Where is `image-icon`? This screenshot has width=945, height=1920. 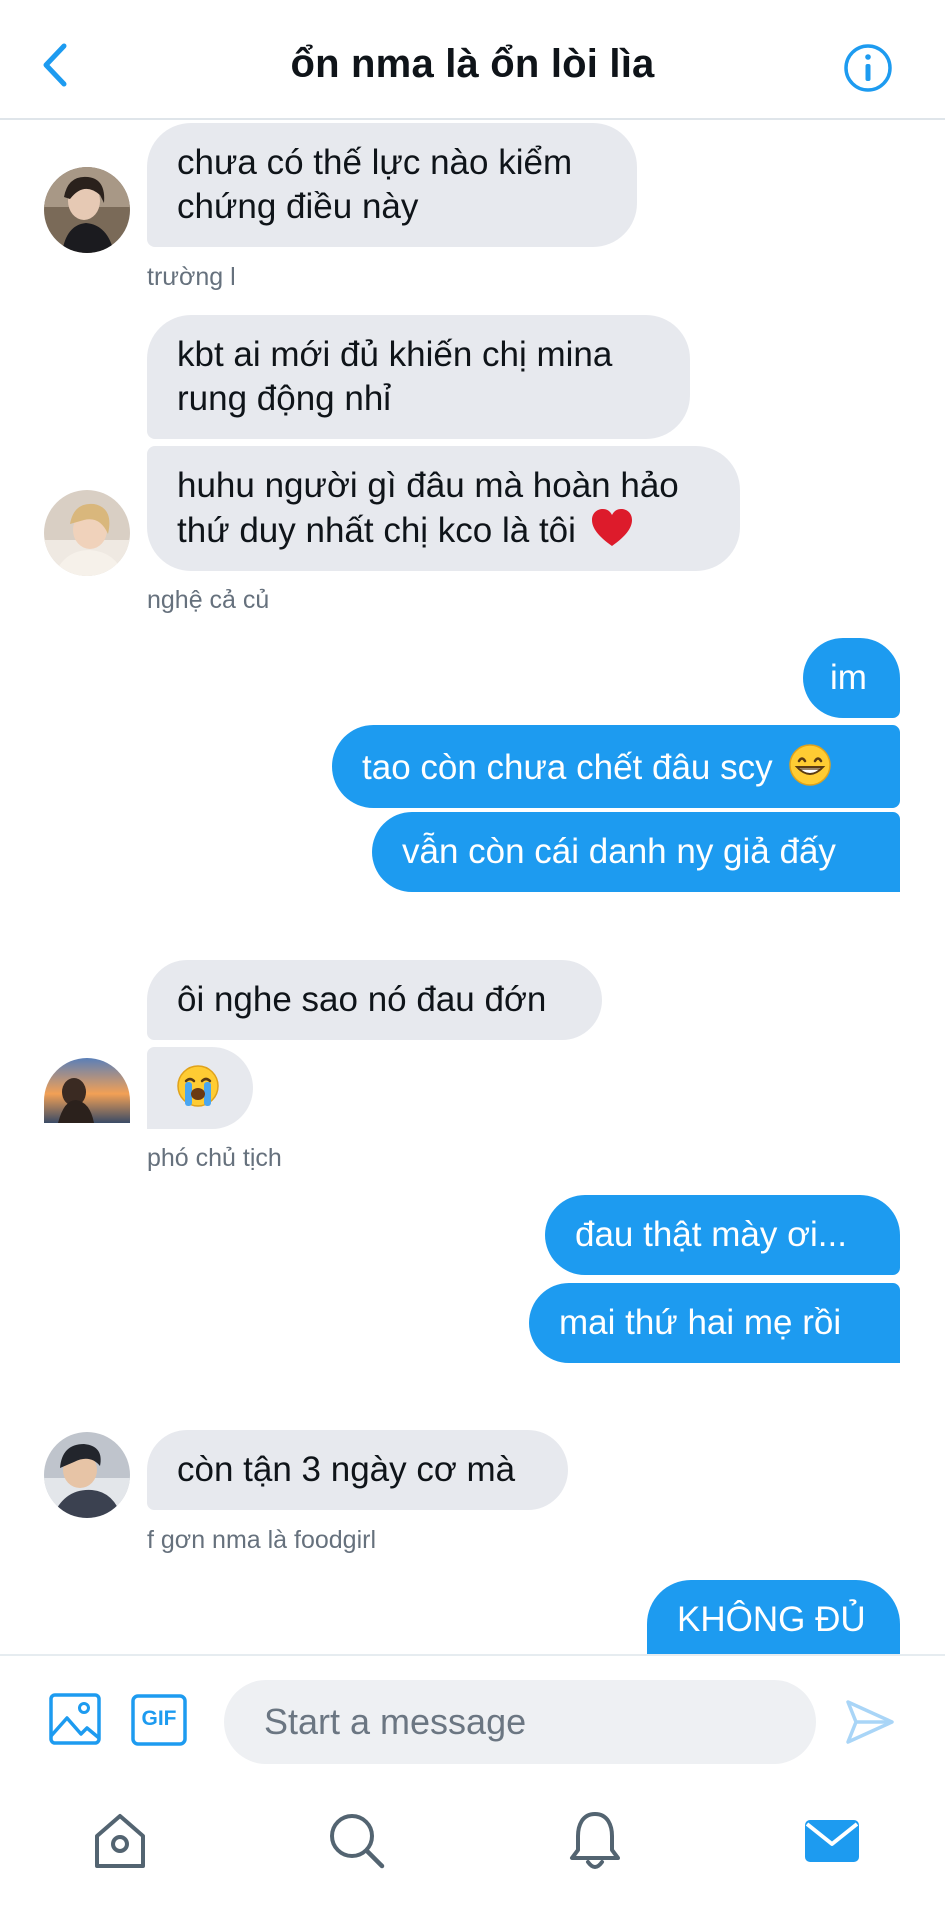 image-icon is located at coordinates (75, 1719).